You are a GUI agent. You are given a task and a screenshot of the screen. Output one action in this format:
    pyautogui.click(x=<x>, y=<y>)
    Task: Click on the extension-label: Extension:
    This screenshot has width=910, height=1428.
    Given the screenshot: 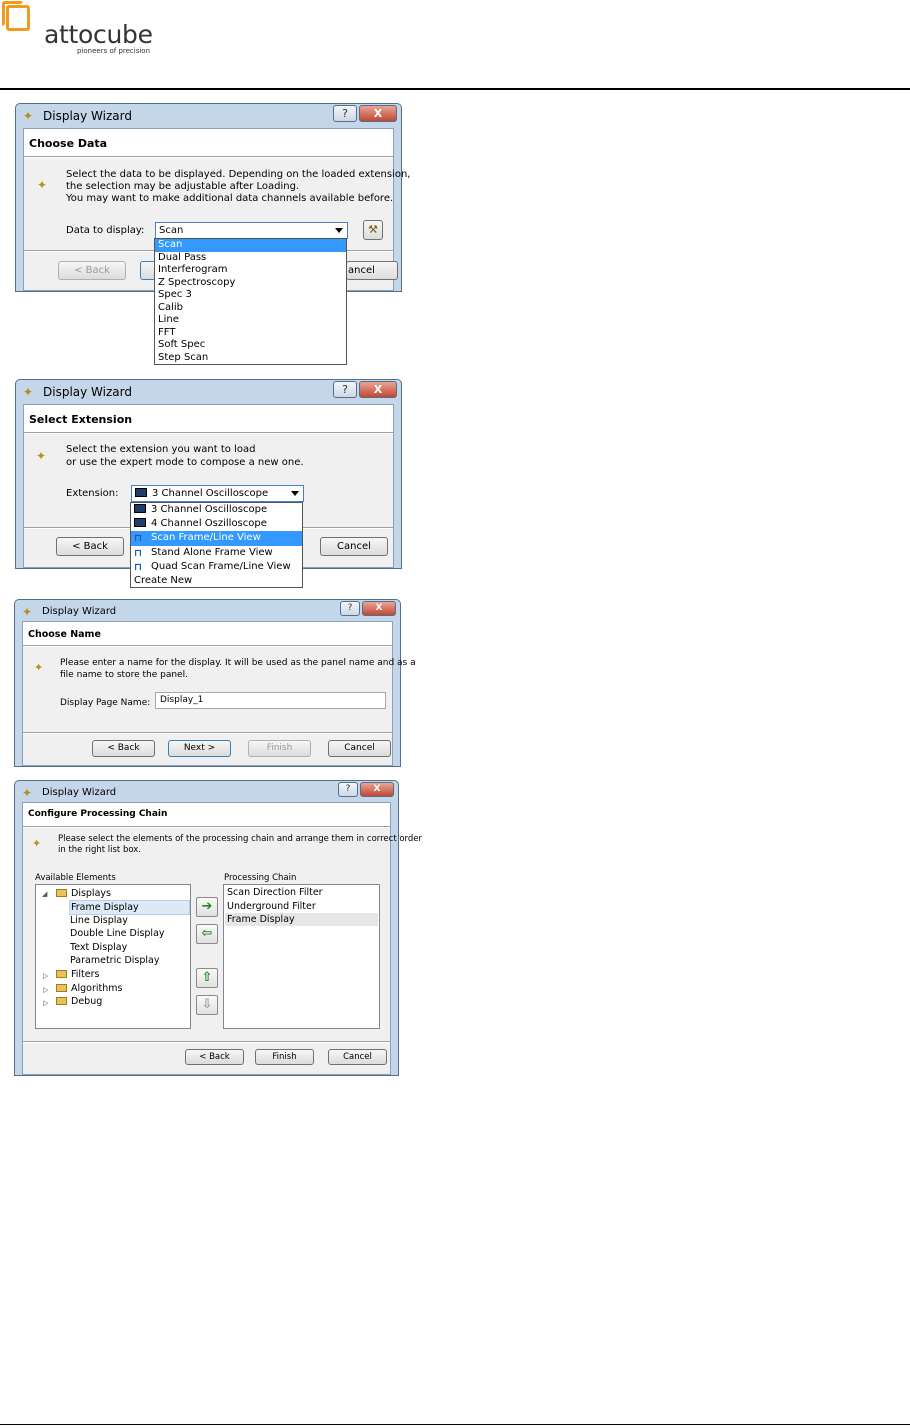 What is the action you would take?
    pyautogui.click(x=92, y=493)
    